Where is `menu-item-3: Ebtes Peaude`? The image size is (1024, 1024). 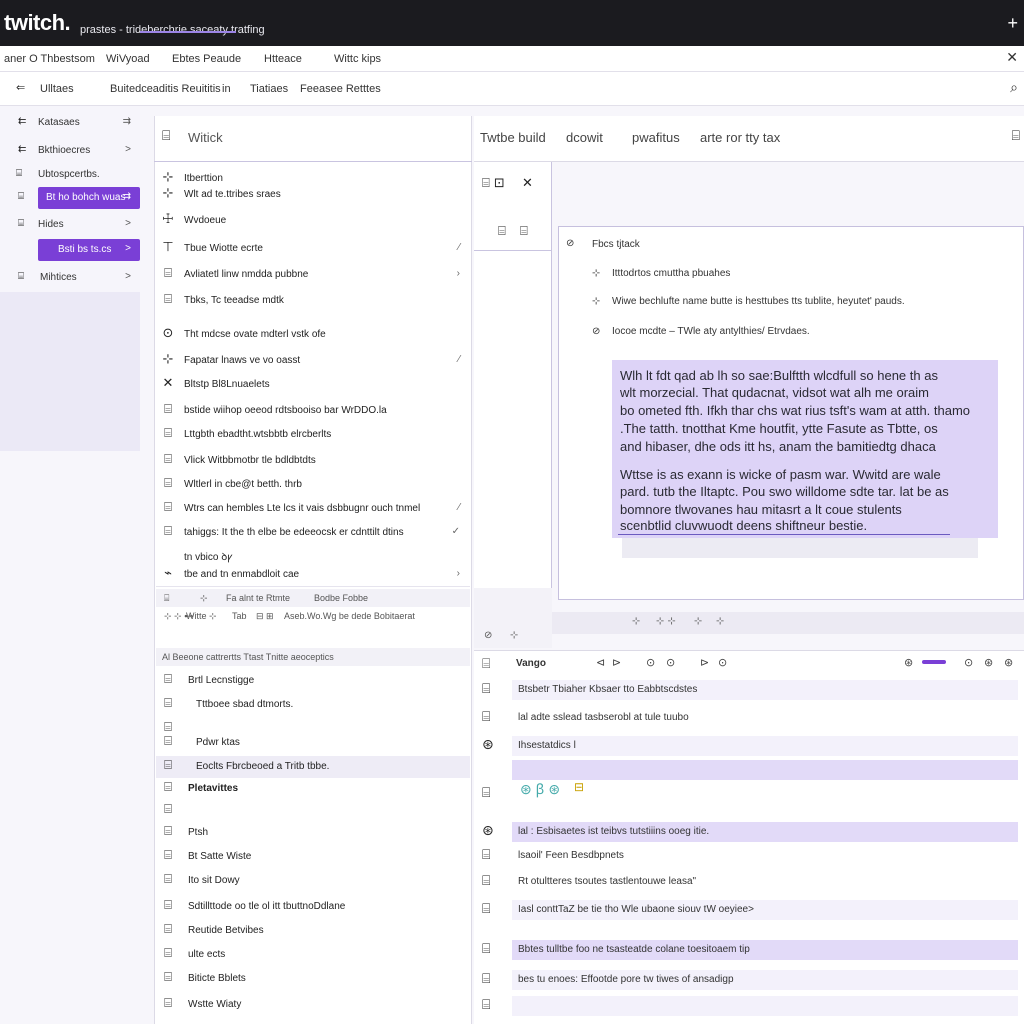 menu-item-3: Ebtes Peaude is located at coordinates (206, 59).